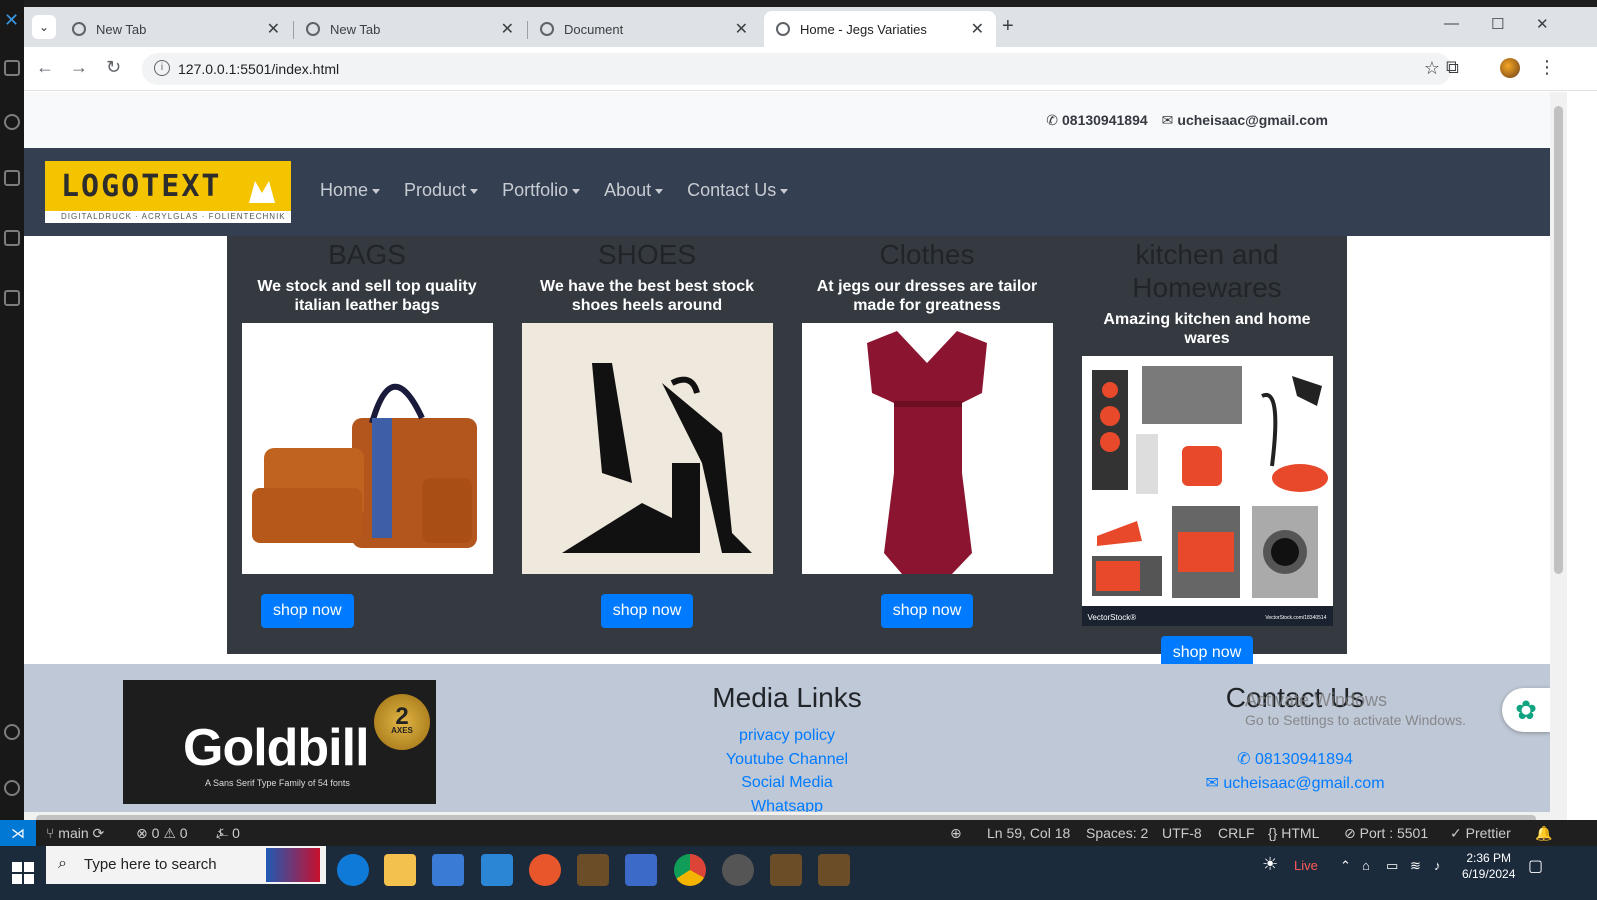  What do you see at coordinates (113, 67) in the screenshot?
I see `reload-icon: ↻` at bounding box center [113, 67].